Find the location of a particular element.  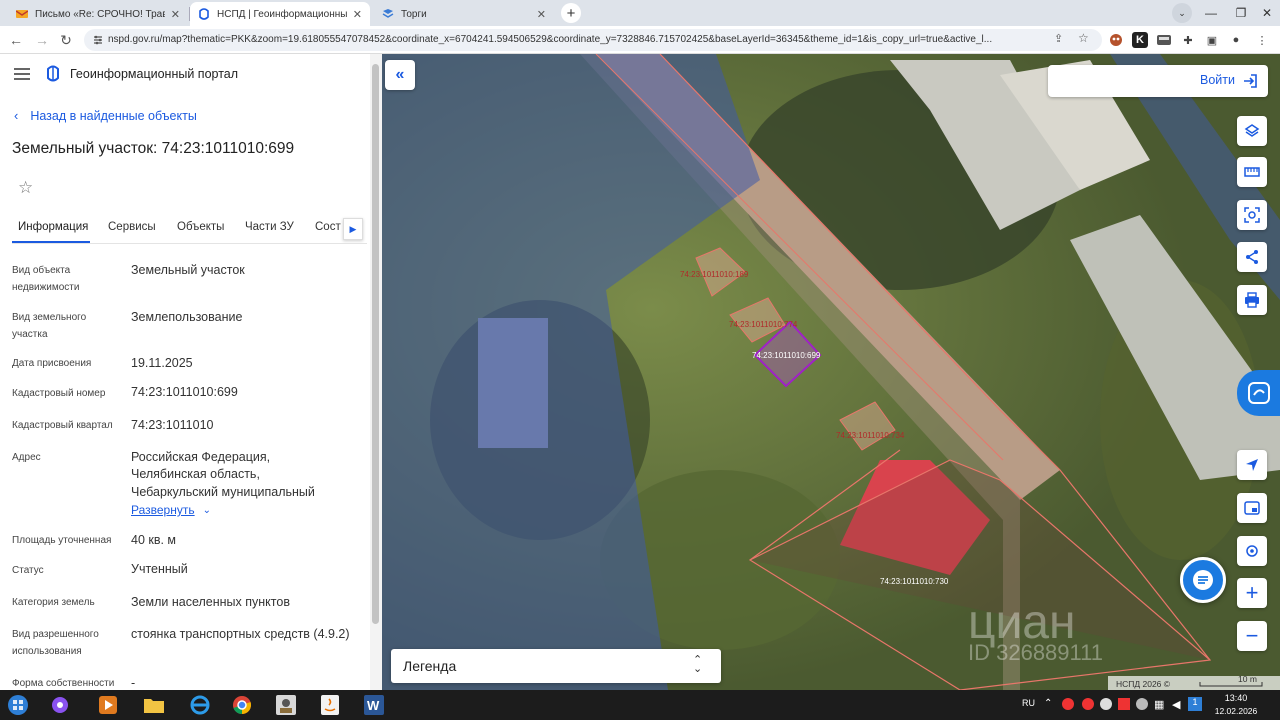

clock-time: 13:40 is located at coordinates (1236, 698).